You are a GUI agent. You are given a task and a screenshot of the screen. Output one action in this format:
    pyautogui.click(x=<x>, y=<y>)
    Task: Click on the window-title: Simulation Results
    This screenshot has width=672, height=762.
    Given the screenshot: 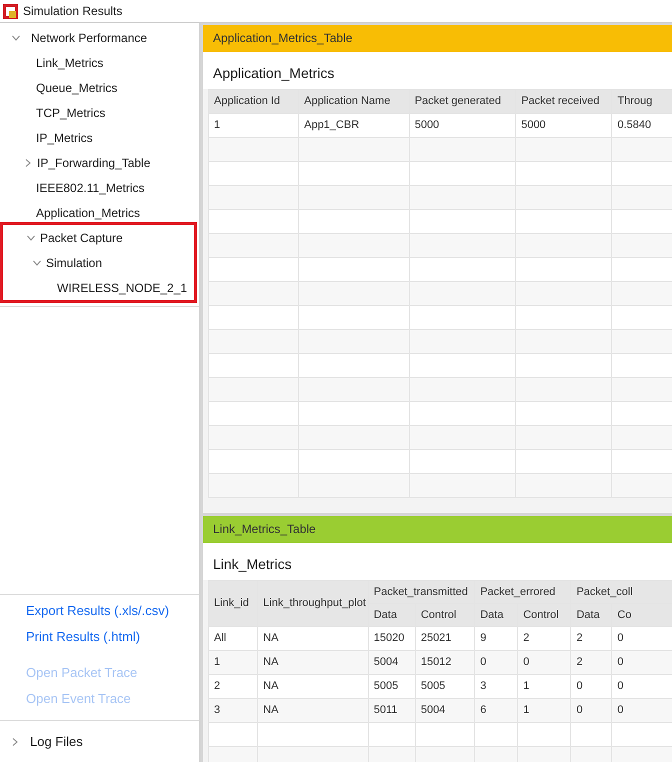 What is the action you would take?
    pyautogui.click(x=72, y=11)
    